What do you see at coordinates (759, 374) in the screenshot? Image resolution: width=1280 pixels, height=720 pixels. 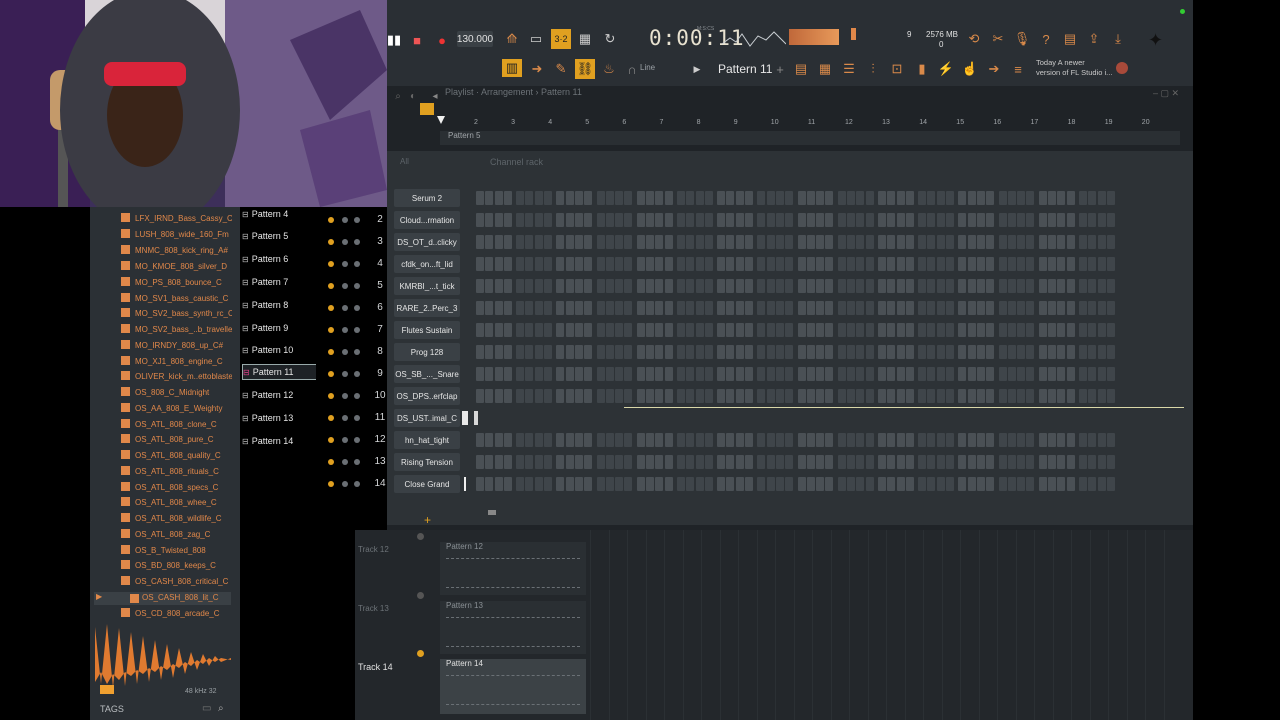 I see `channel-row: 9 OS_SB_..._Snare` at bounding box center [759, 374].